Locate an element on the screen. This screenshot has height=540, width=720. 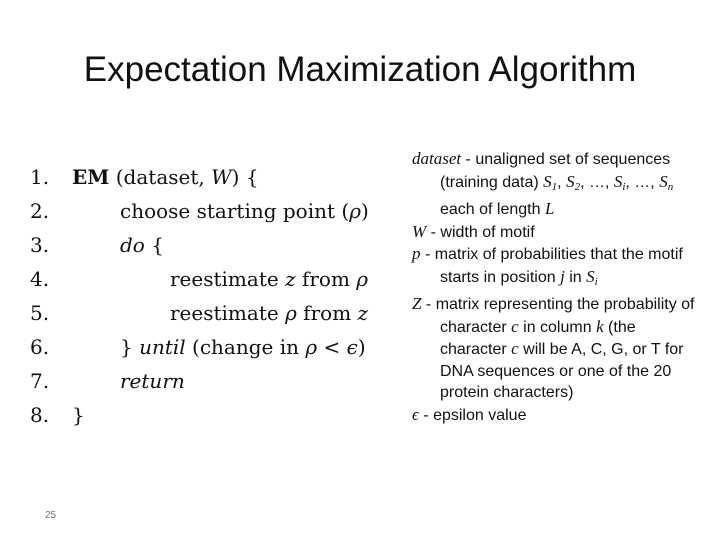
definition-text: - width of motif is located at coordinates (480, 232).